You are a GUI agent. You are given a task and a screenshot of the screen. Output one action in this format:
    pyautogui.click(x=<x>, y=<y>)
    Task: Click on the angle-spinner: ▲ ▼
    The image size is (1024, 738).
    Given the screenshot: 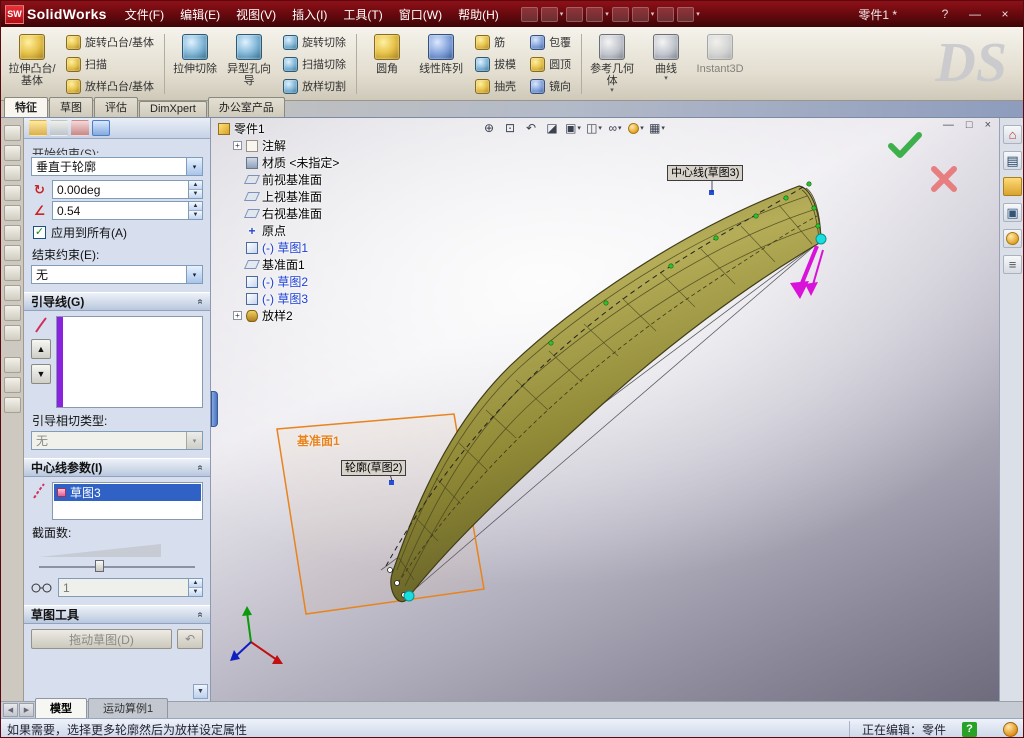 What is the action you would take?
    pyautogui.click(x=195, y=189)
    